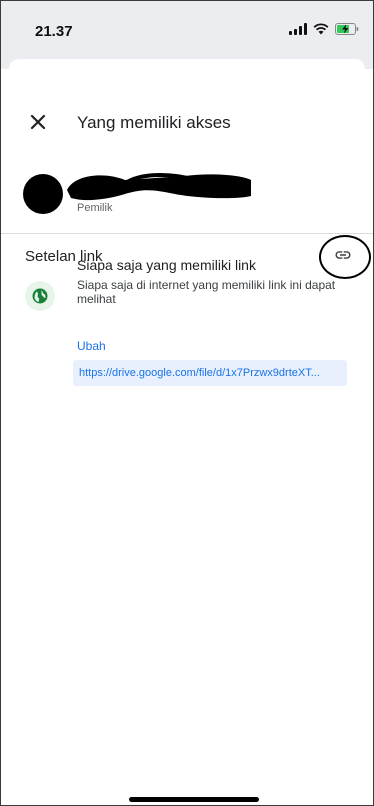 This screenshot has height=806, width=374. What do you see at coordinates (54, 31) in the screenshot?
I see `status-time: 21.37` at bounding box center [54, 31].